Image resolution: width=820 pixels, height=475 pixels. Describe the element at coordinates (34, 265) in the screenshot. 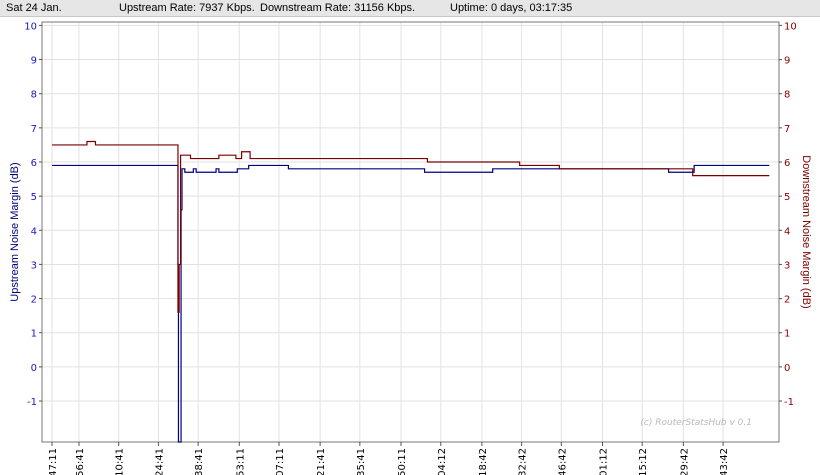

I see `left-tick-label: 3` at that location.